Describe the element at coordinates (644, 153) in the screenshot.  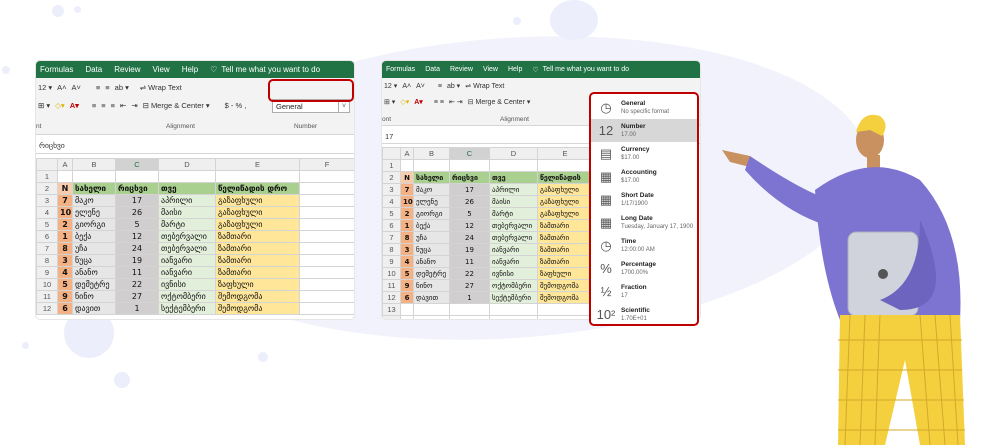
I see `format-option-currency: ▤ Currency $17.00` at that location.